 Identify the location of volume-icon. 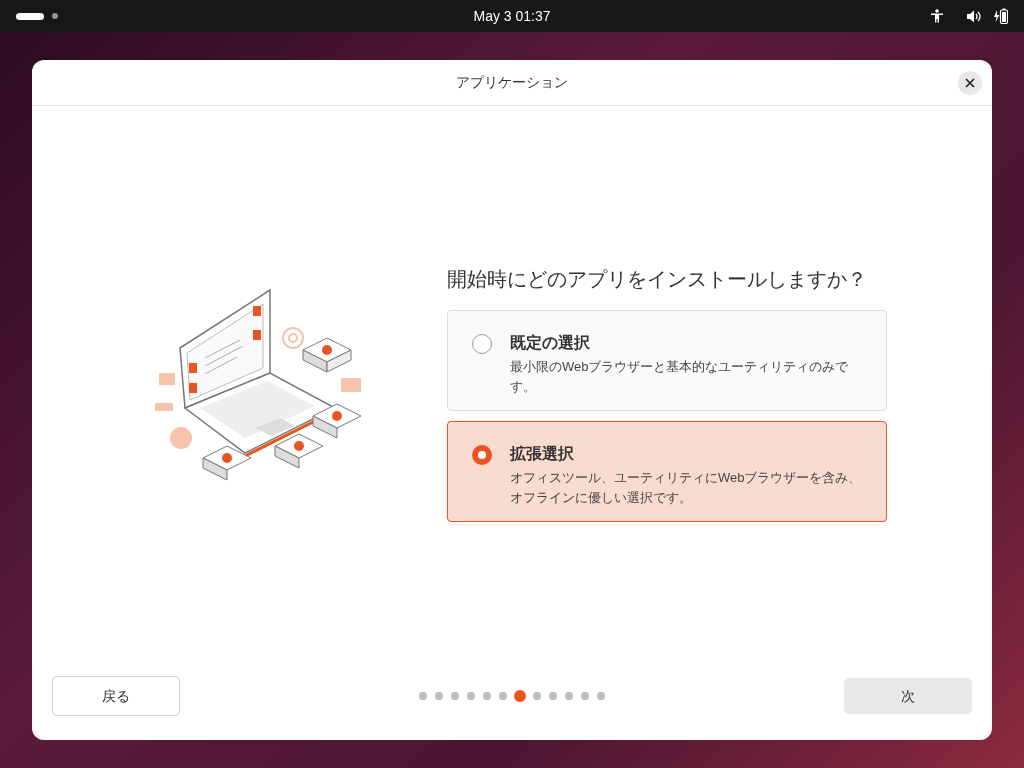
(974, 16).